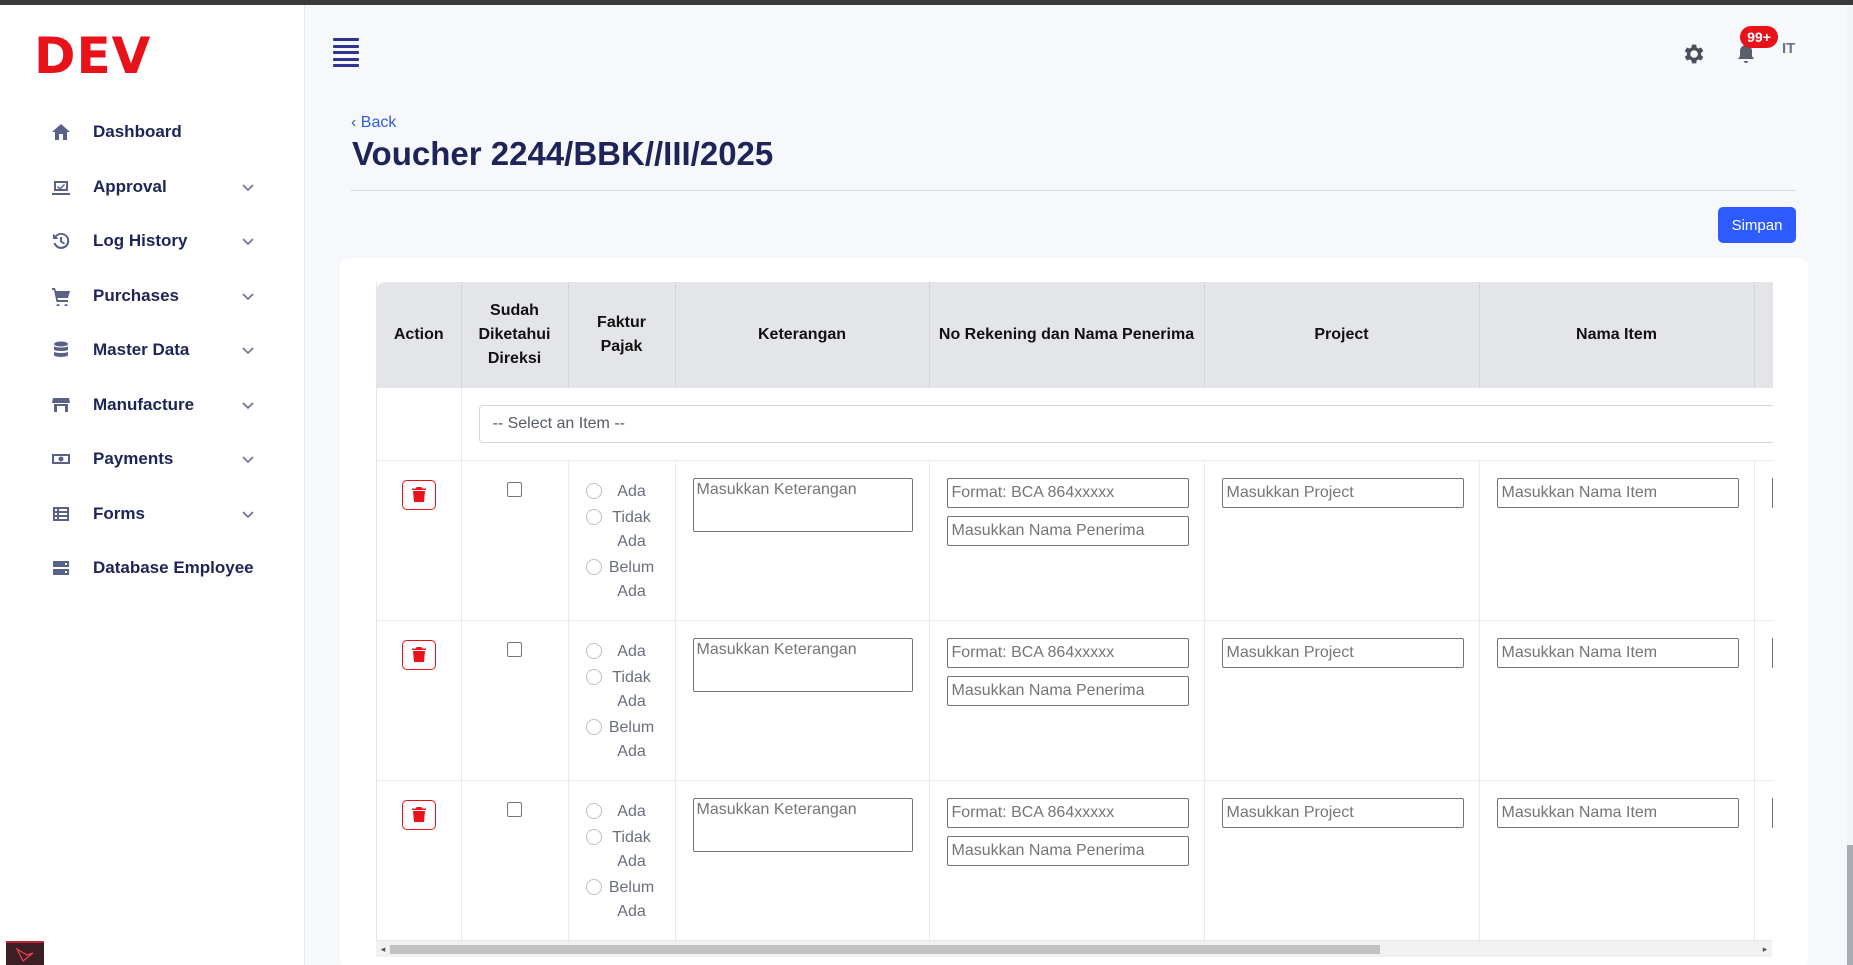 The width and height of the screenshot is (1853, 965). I want to click on sidebar-item-forms: Forms, so click(152, 514).